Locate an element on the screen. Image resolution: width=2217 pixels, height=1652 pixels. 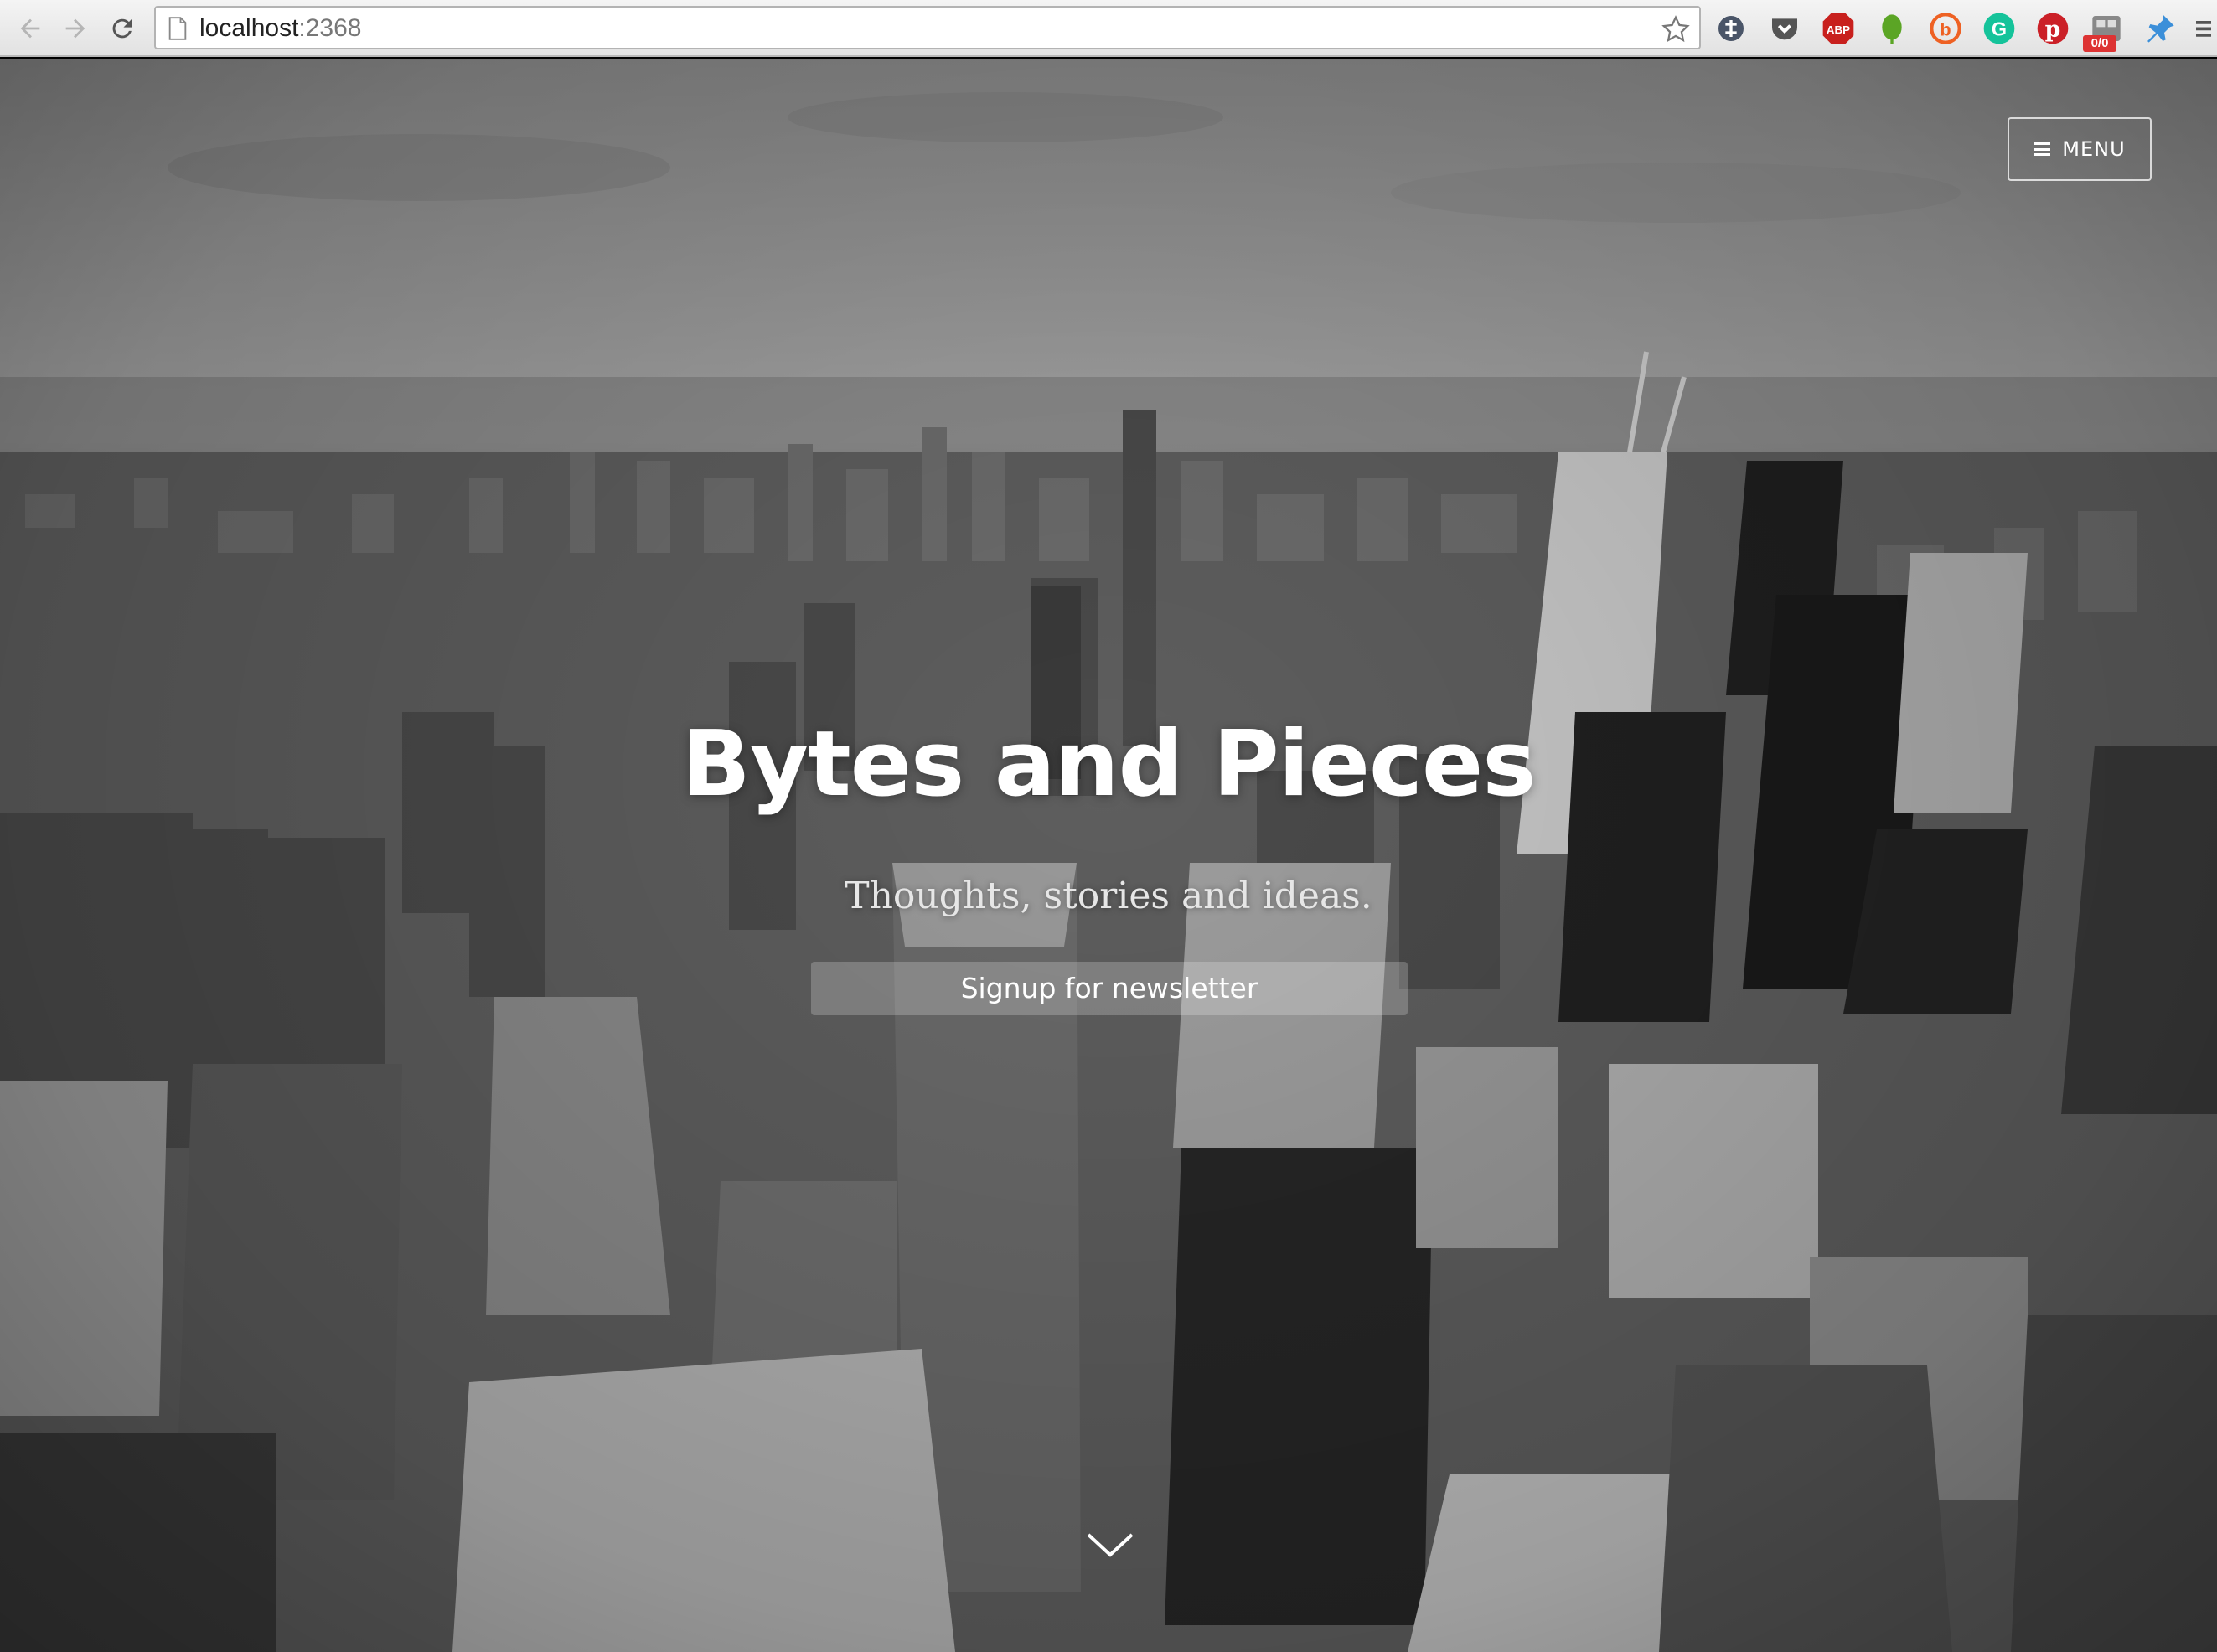
pinterest-icon: p is located at coordinates (2053, 29).